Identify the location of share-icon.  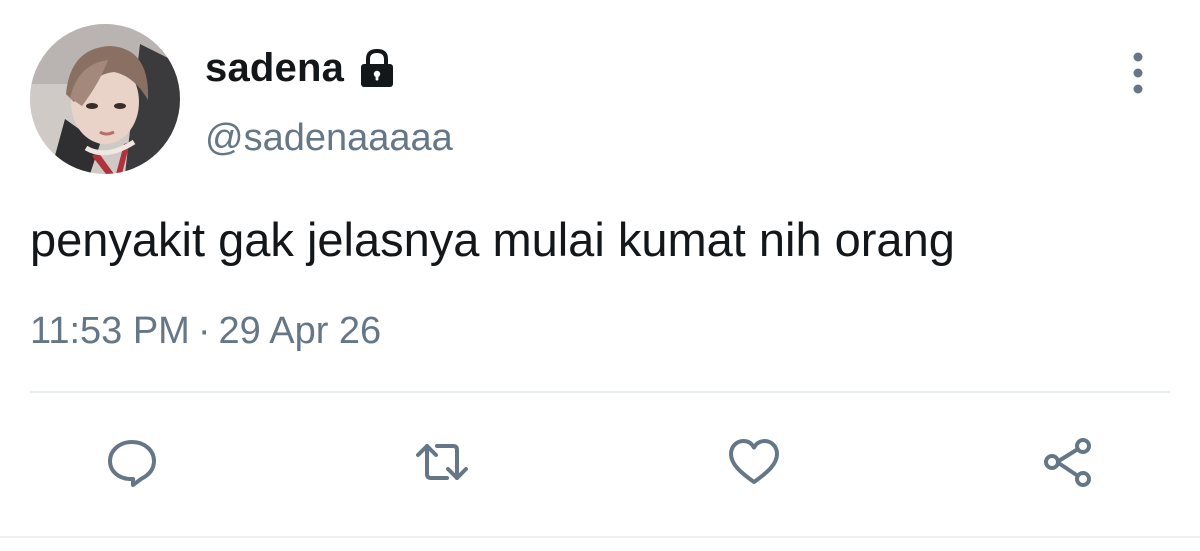
(1067, 462).